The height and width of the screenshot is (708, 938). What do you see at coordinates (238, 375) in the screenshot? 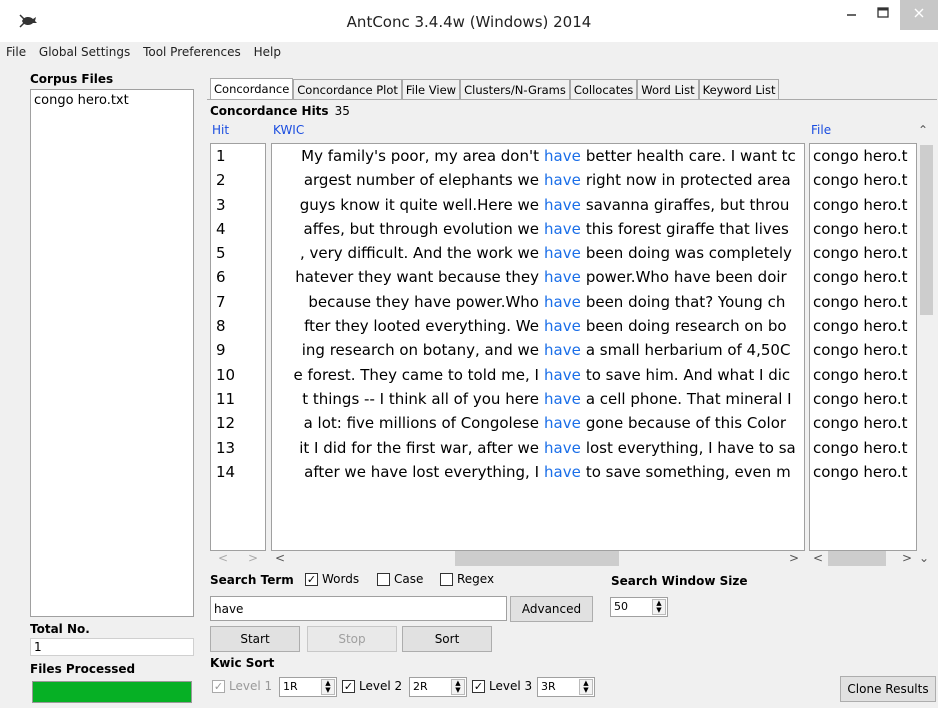
I see `hit-number: 10` at bounding box center [238, 375].